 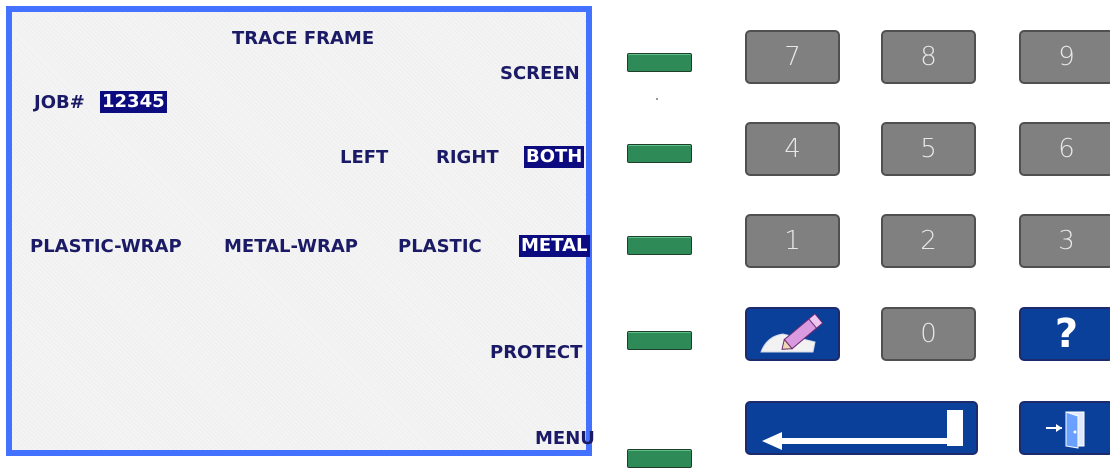 I want to click on key-4: 4, so click(x=792, y=149).